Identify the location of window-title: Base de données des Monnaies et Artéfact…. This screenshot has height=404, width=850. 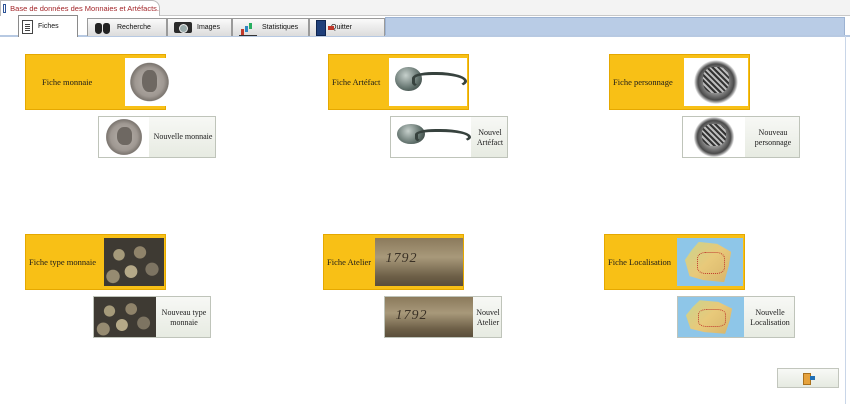
(84, 8).